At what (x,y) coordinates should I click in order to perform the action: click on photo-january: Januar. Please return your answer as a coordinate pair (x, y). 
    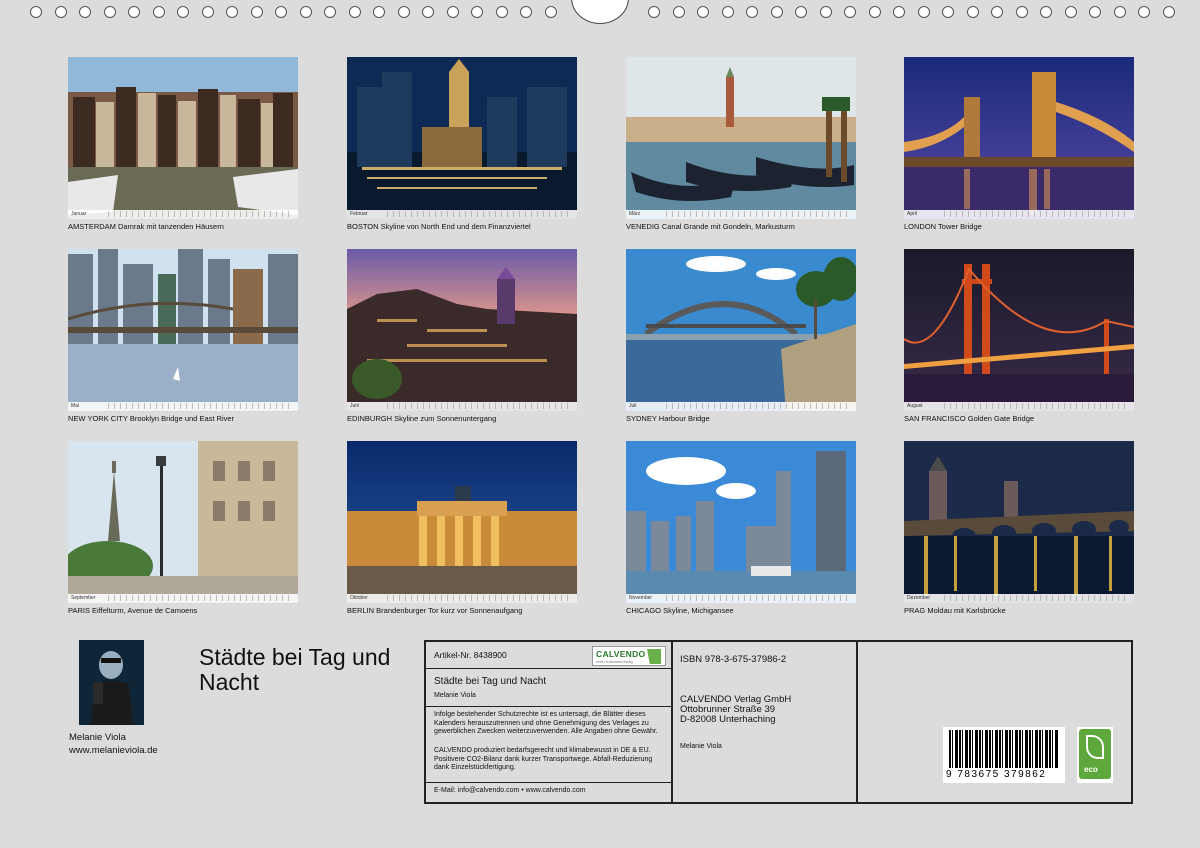
    Looking at the image, I should click on (183, 138).